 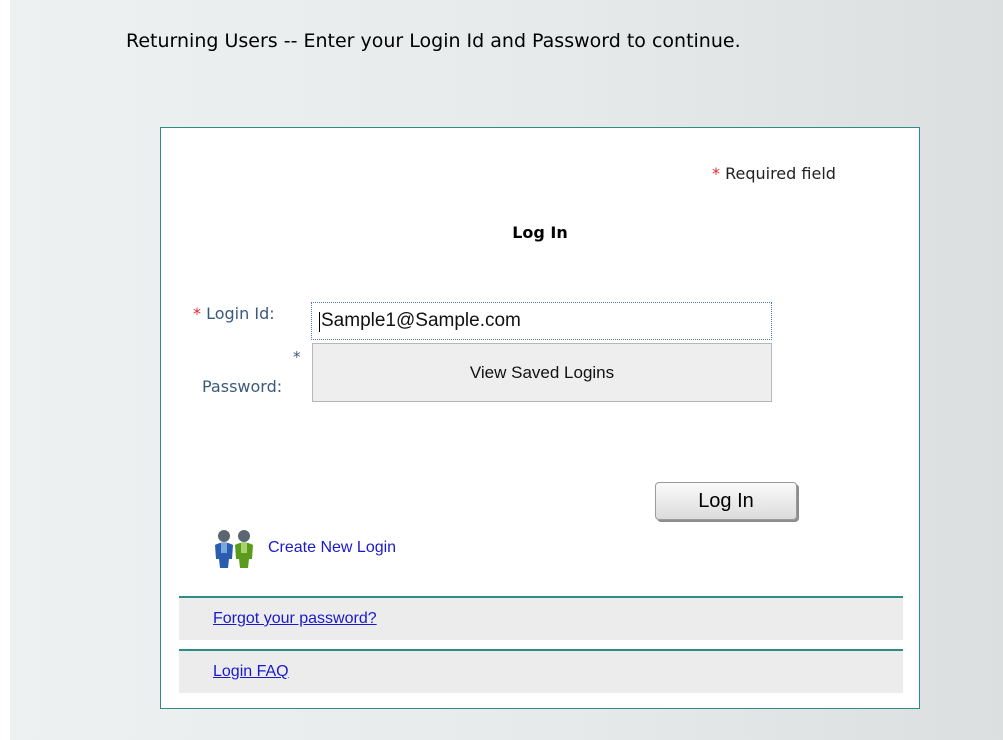 What do you see at coordinates (540, 232) in the screenshot?
I see `login-title: Log In` at bounding box center [540, 232].